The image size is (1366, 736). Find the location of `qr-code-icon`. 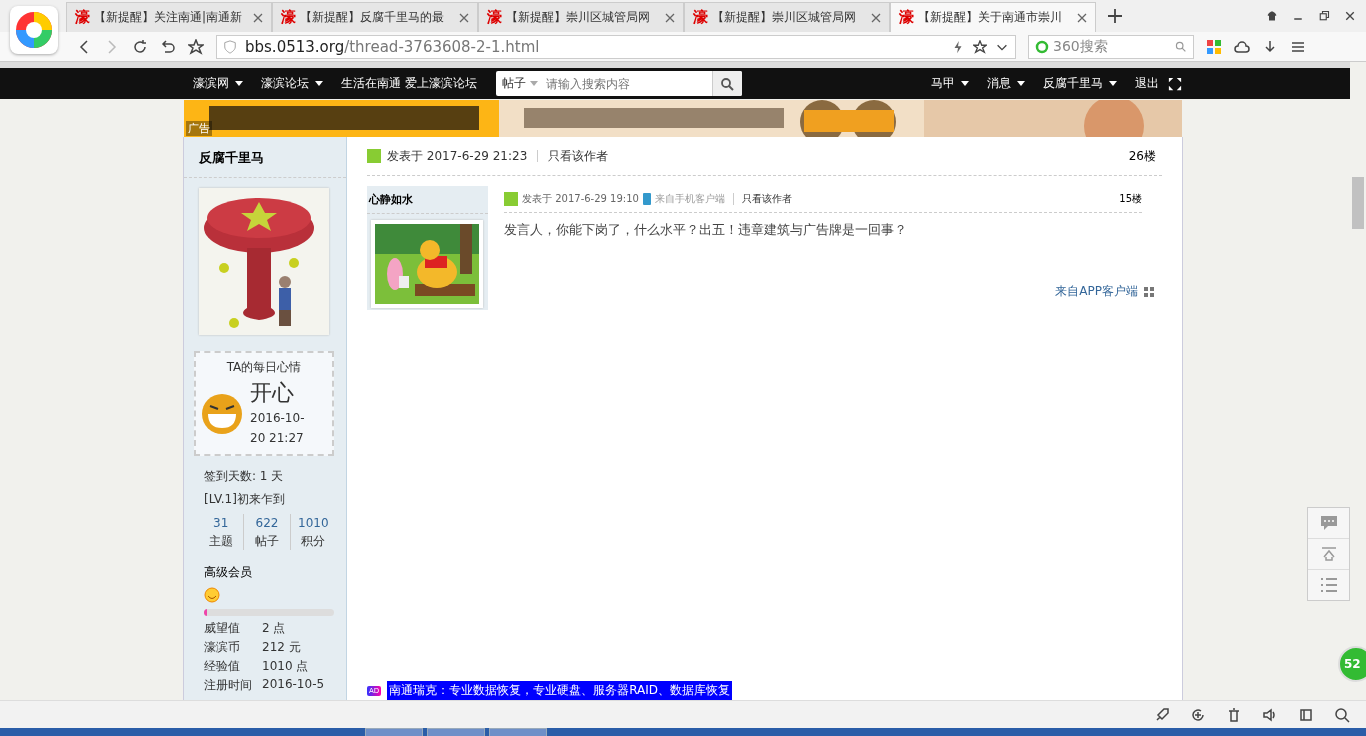

qr-code-icon is located at coordinates (1149, 291).